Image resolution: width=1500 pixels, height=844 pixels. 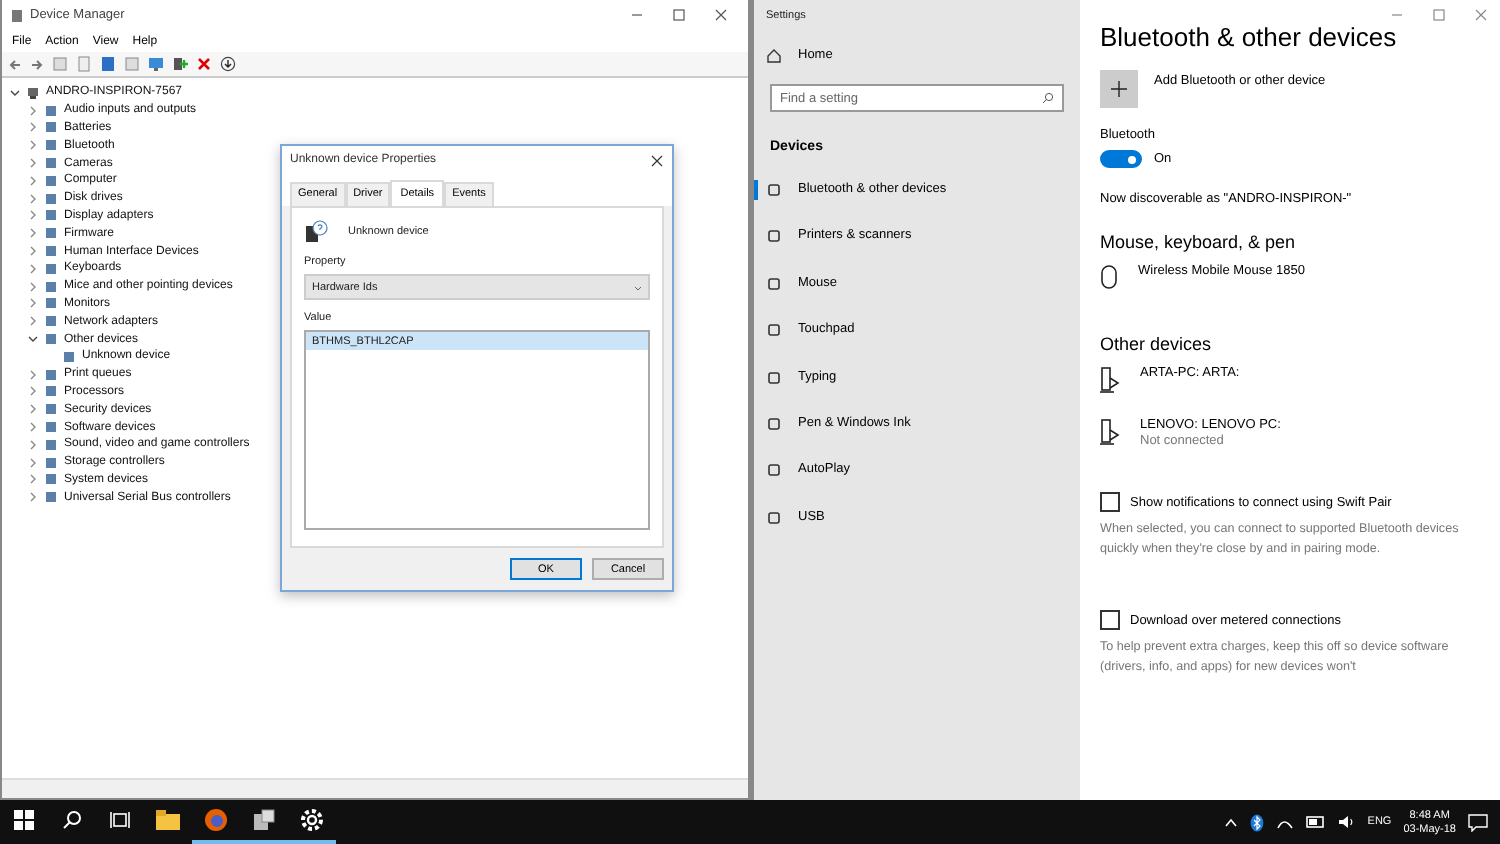 I want to click on page-heading: Bluetooth & other devices, so click(x=1249, y=37).